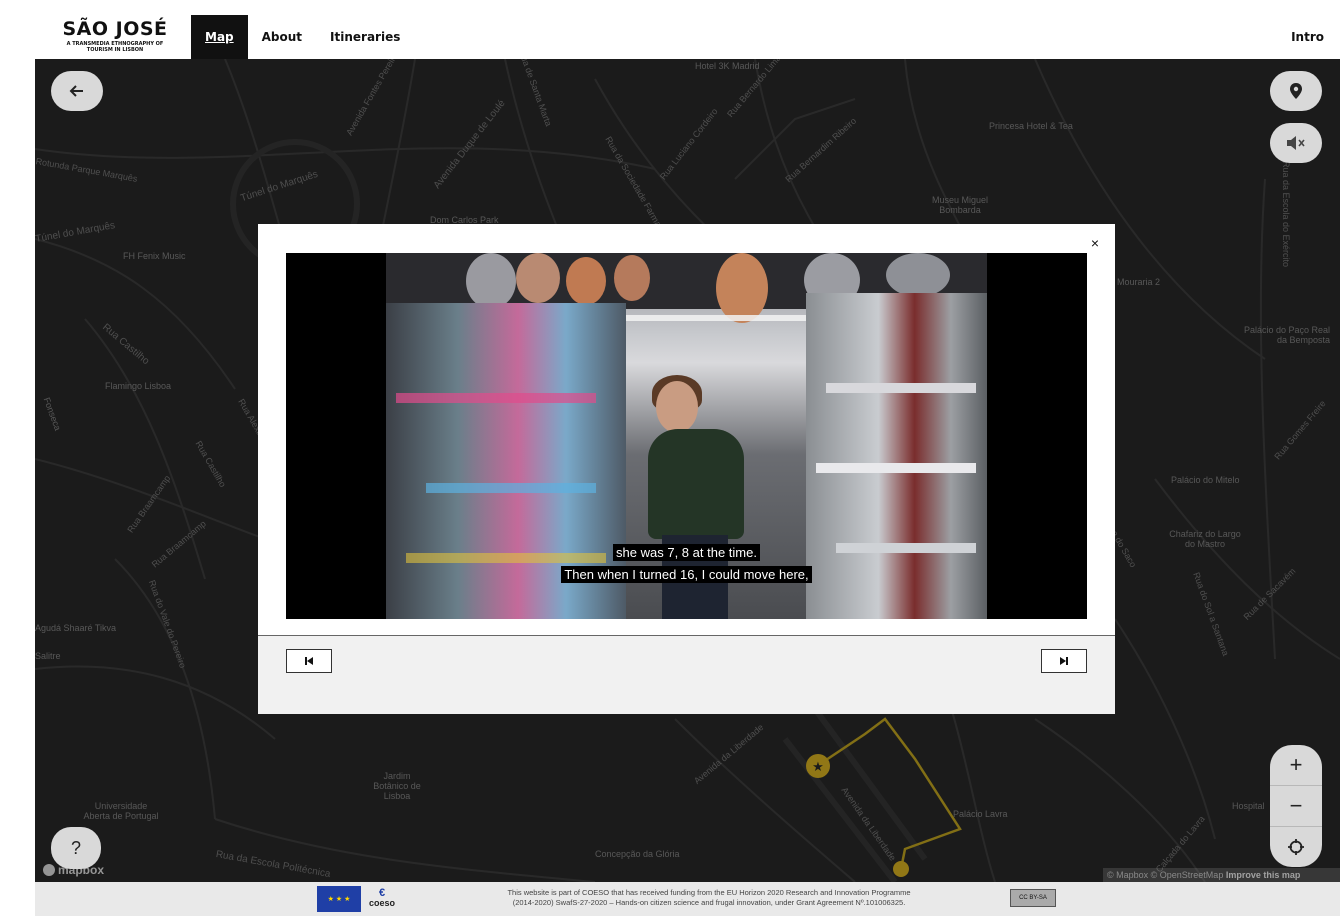 Image resolution: width=1340 pixels, height=916 pixels. I want to click on map-label: Palácio do Mitelo, so click(1205, 480).